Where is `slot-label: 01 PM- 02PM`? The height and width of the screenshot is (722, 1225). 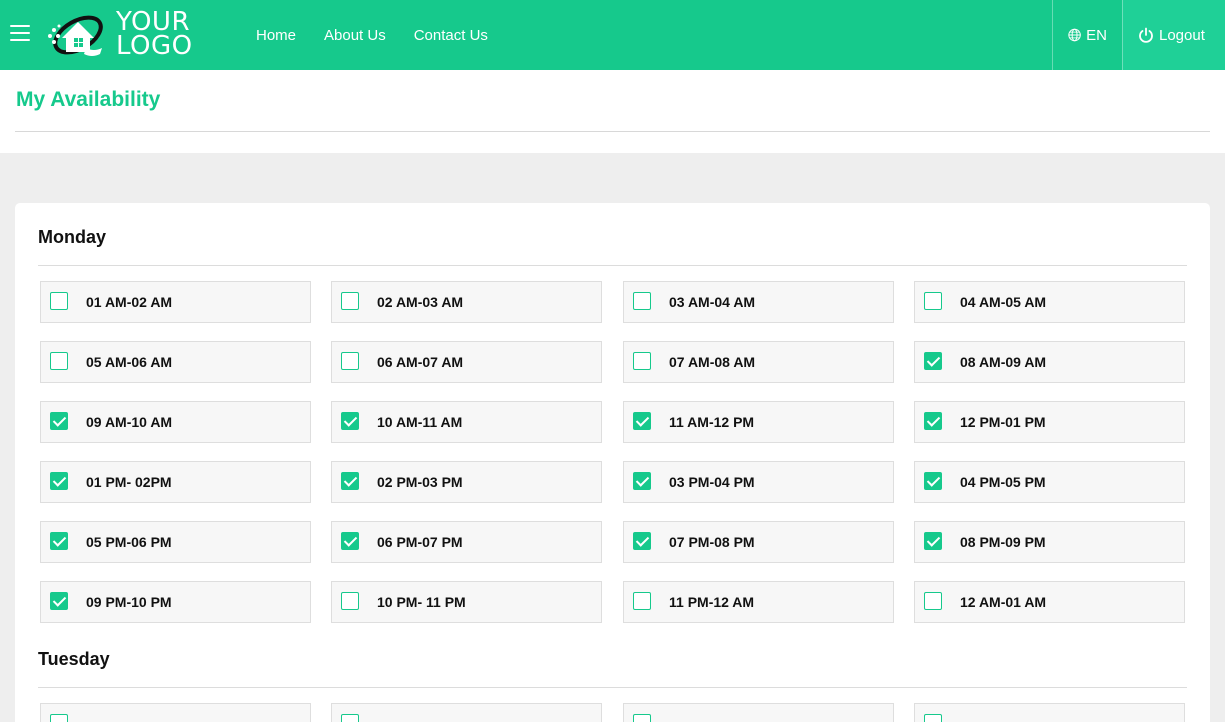
slot-label: 01 PM- 02PM is located at coordinates (129, 482).